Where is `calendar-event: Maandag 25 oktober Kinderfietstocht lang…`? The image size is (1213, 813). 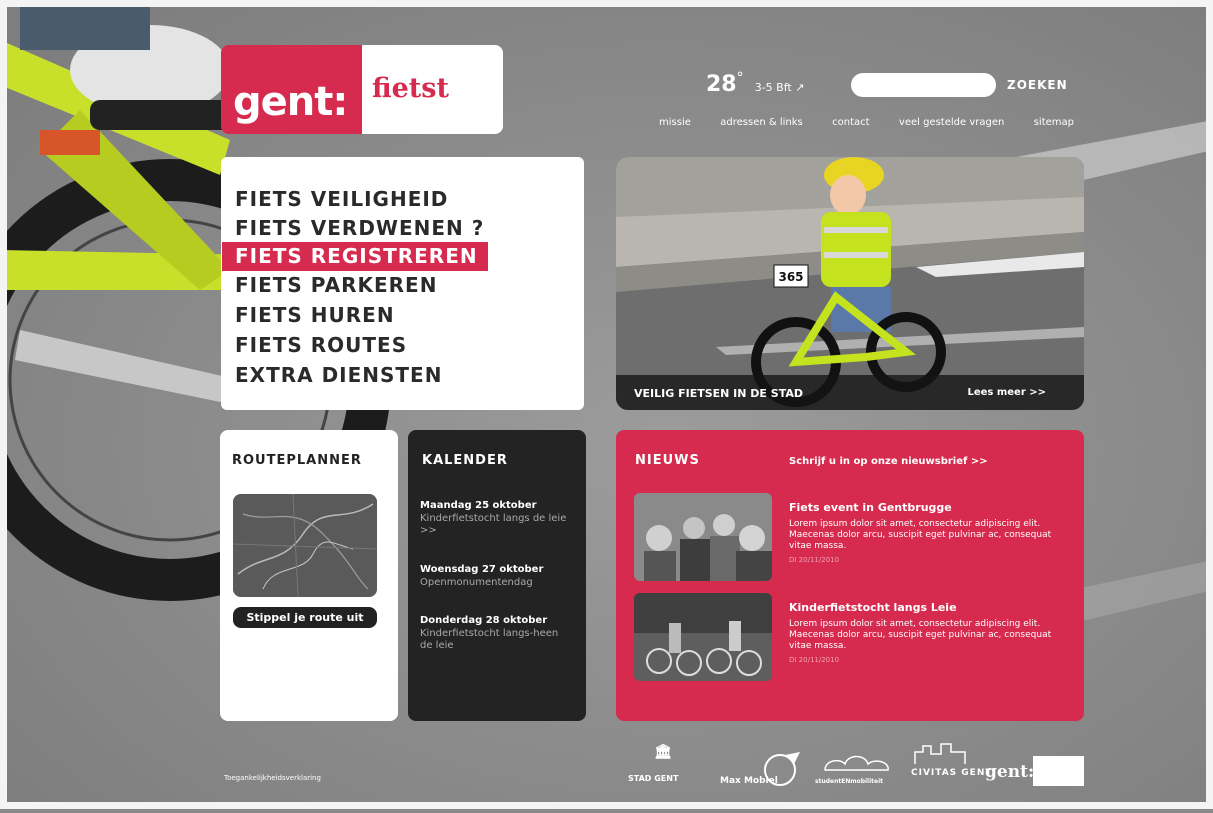
calendar-event: Maandag 25 oktober Kinderfietstocht lang… is located at coordinates (495, 518).